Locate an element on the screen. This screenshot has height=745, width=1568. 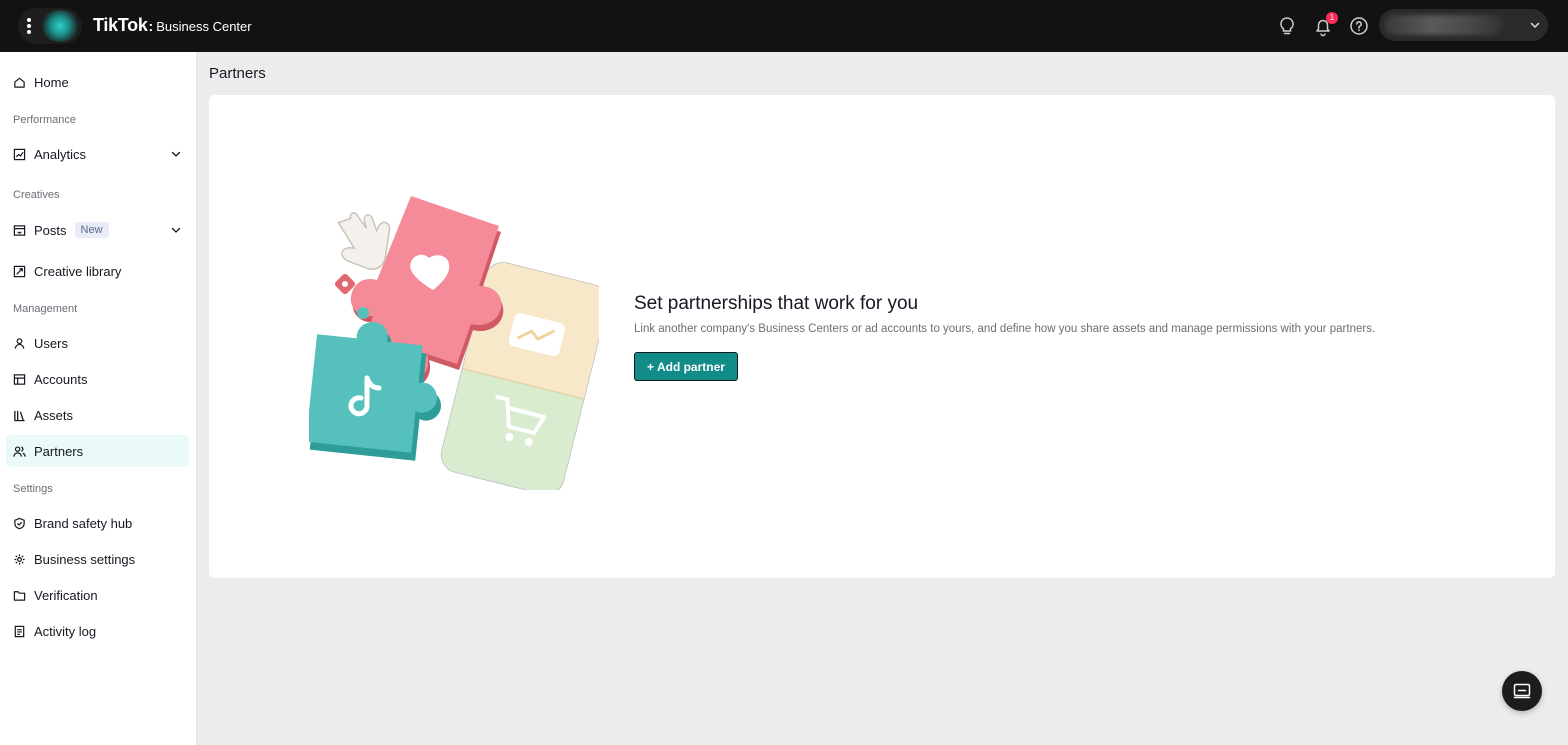
sidebar-item-analytics: Analytics is located at coordinates (97, 154).